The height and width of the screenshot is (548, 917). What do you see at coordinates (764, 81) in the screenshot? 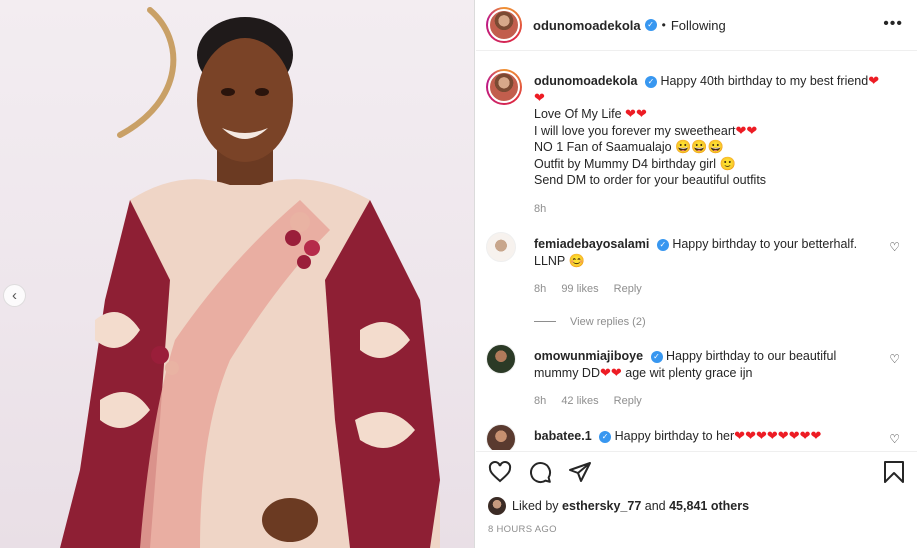
I see `caption-line-1: Happy 40th birthday to my best friend` at bounding box center [764, 81].